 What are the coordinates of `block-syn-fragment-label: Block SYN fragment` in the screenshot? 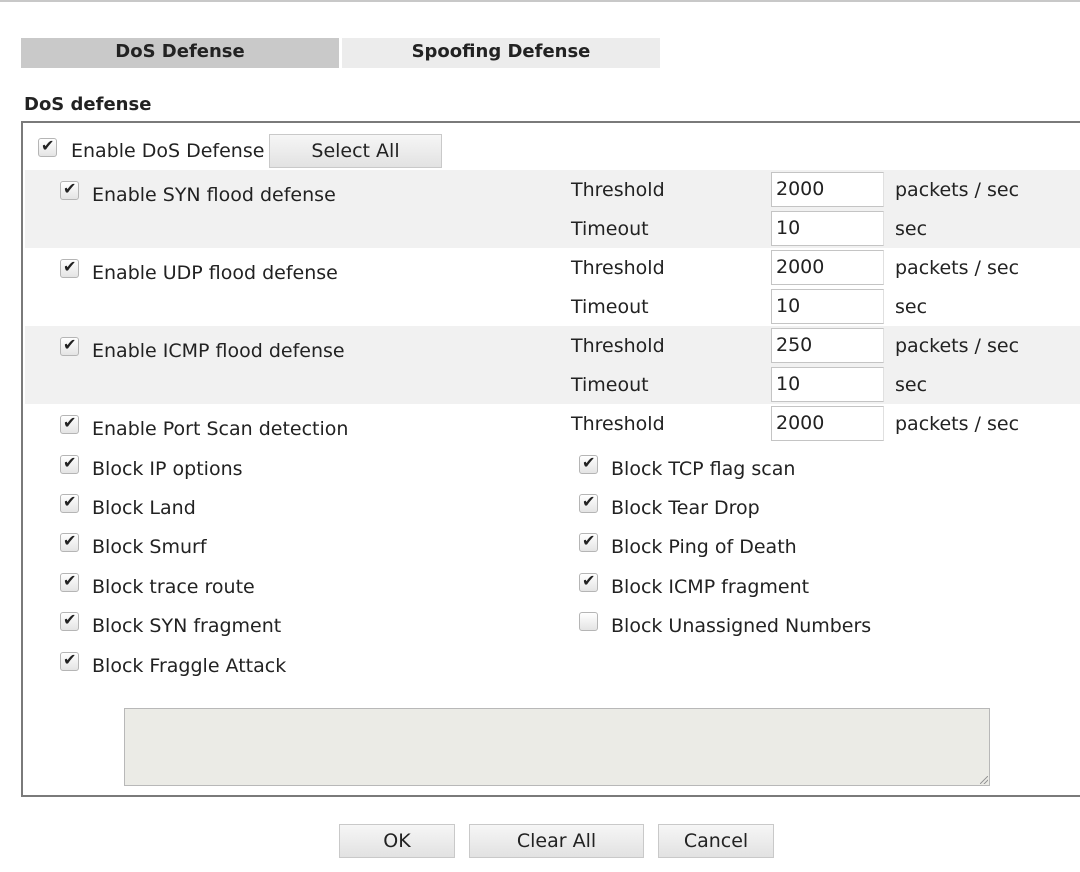 It's located at (187, 626).